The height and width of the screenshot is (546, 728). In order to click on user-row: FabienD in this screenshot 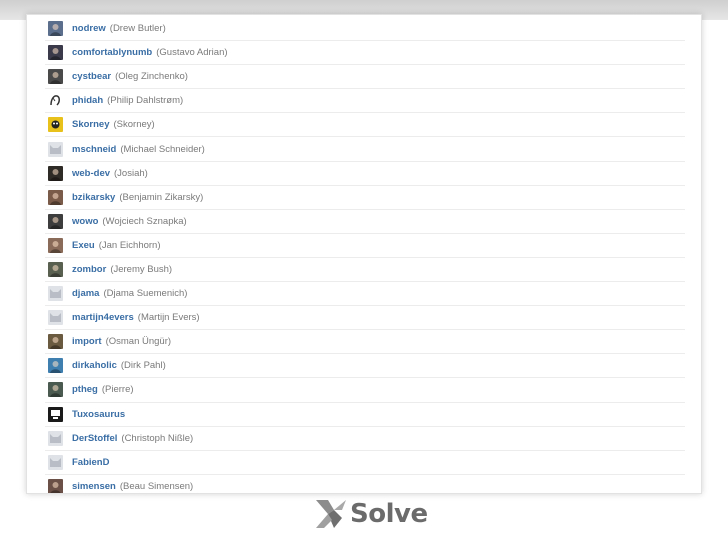, I will do `click(365, 463)`.